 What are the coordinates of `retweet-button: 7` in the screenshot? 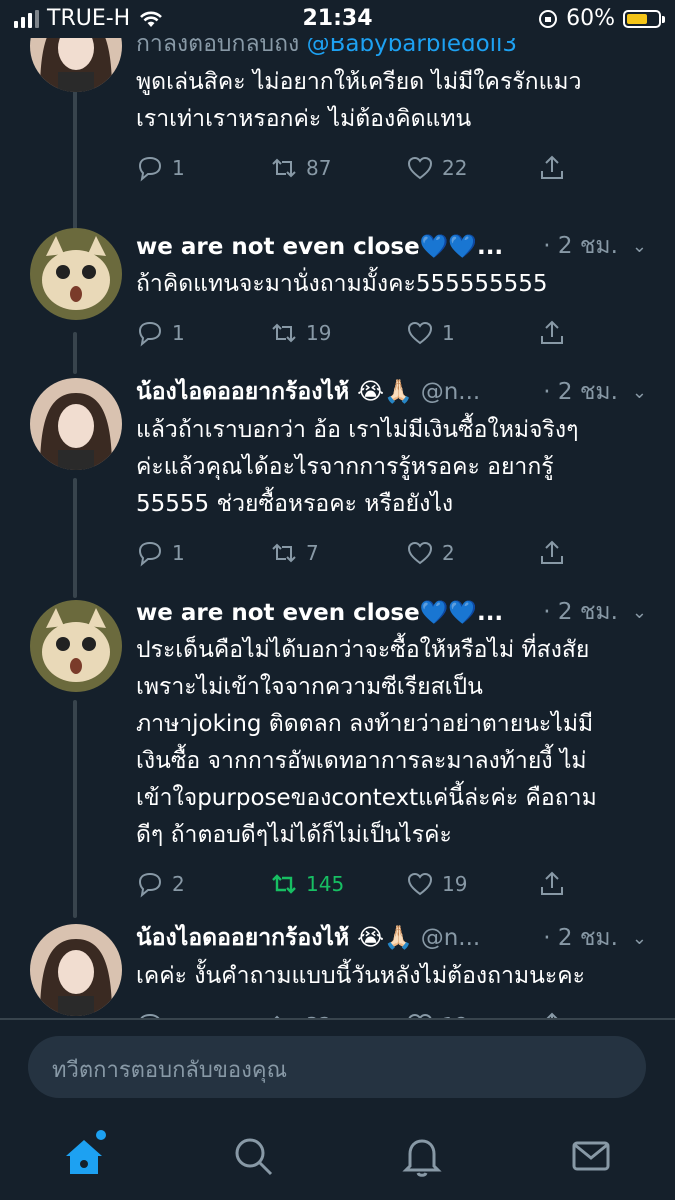 It's located at (294, 553).